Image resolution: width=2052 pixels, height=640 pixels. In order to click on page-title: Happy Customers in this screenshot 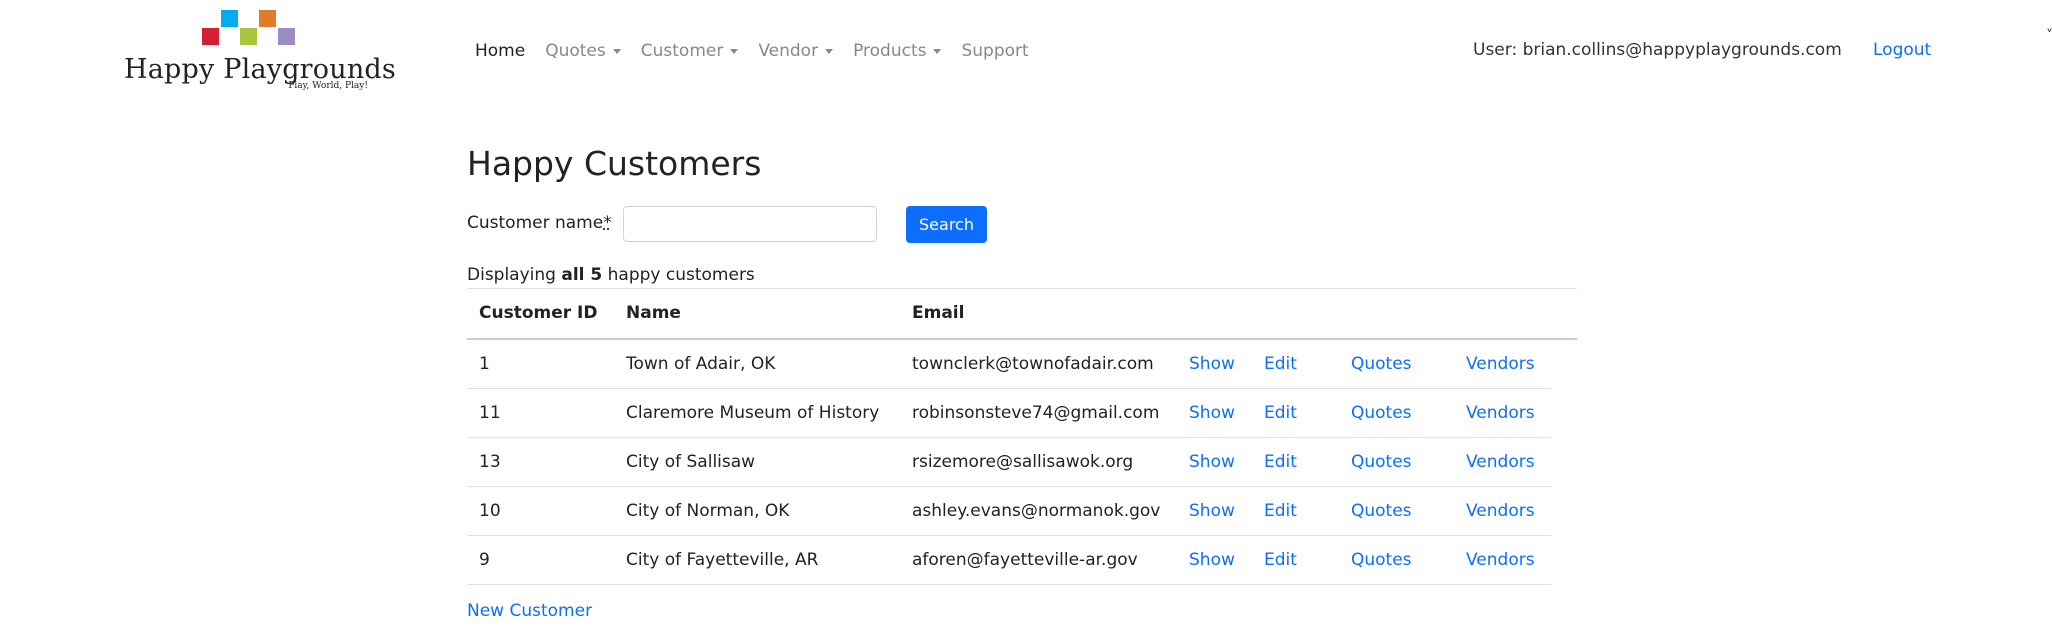, I will do `click(614, 163)`.